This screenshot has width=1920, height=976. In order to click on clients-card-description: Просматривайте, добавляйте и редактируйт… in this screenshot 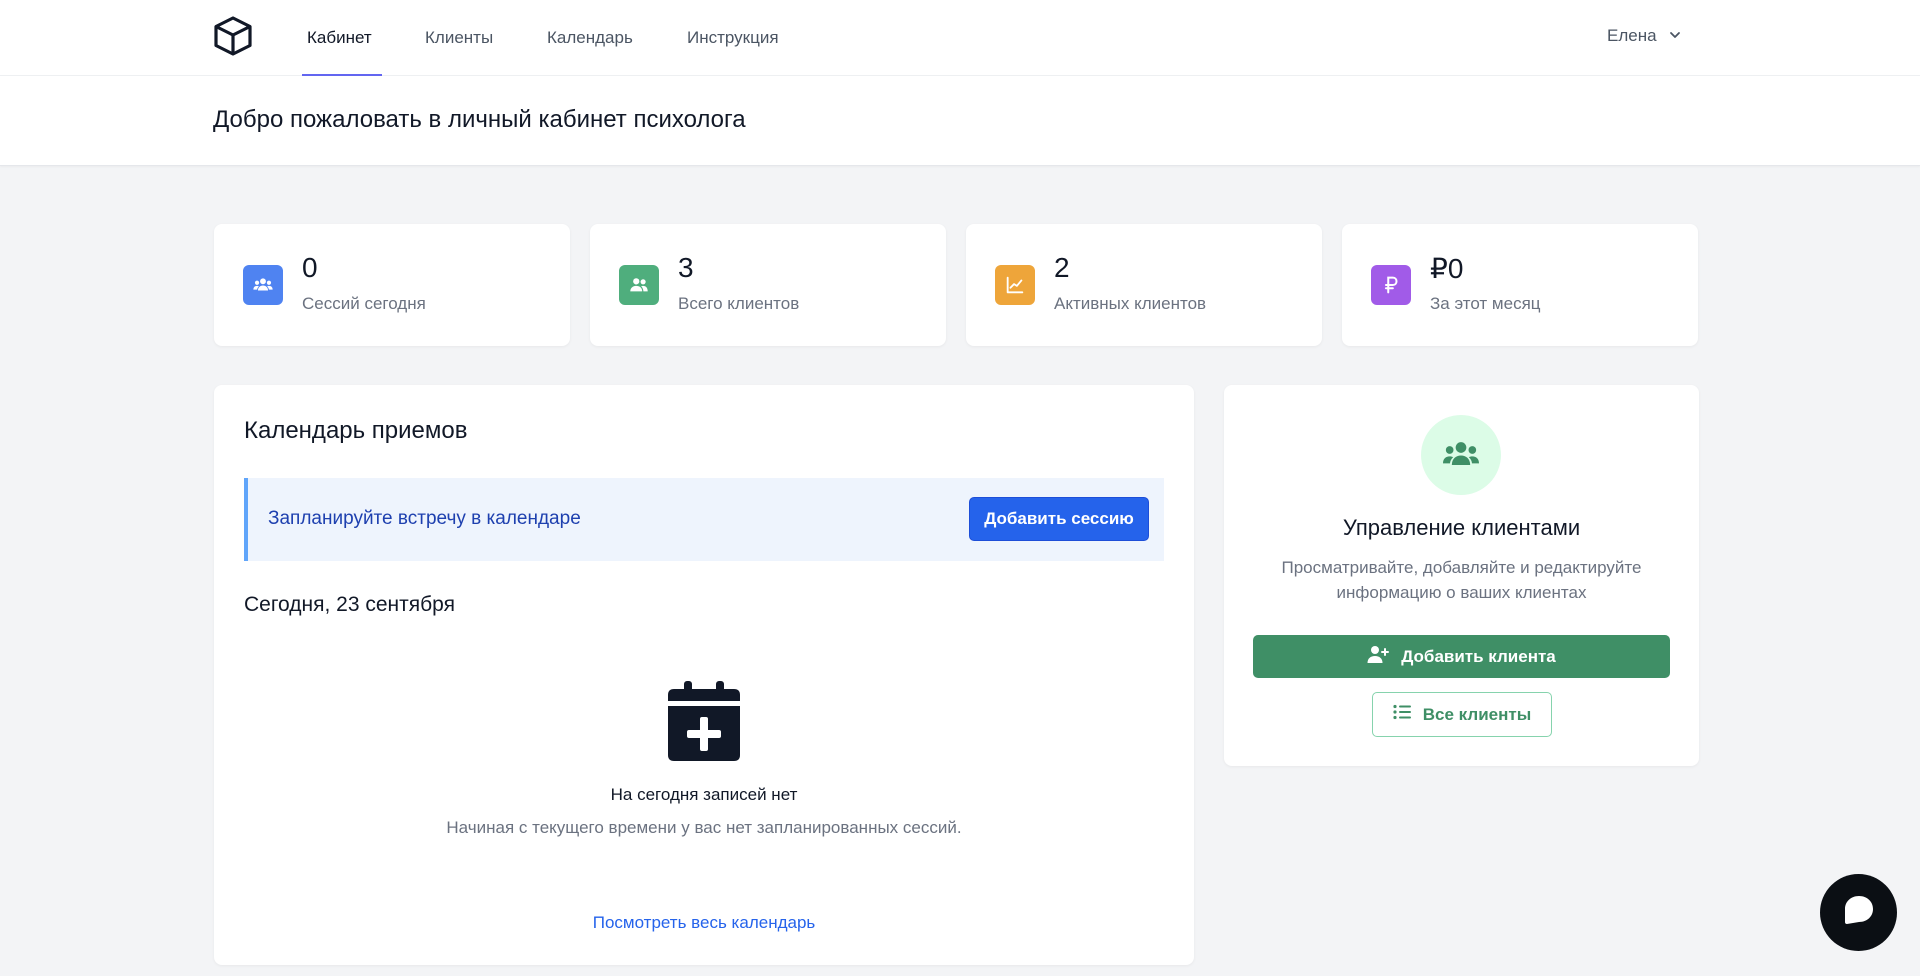, I will do `click(1461, 580)`.